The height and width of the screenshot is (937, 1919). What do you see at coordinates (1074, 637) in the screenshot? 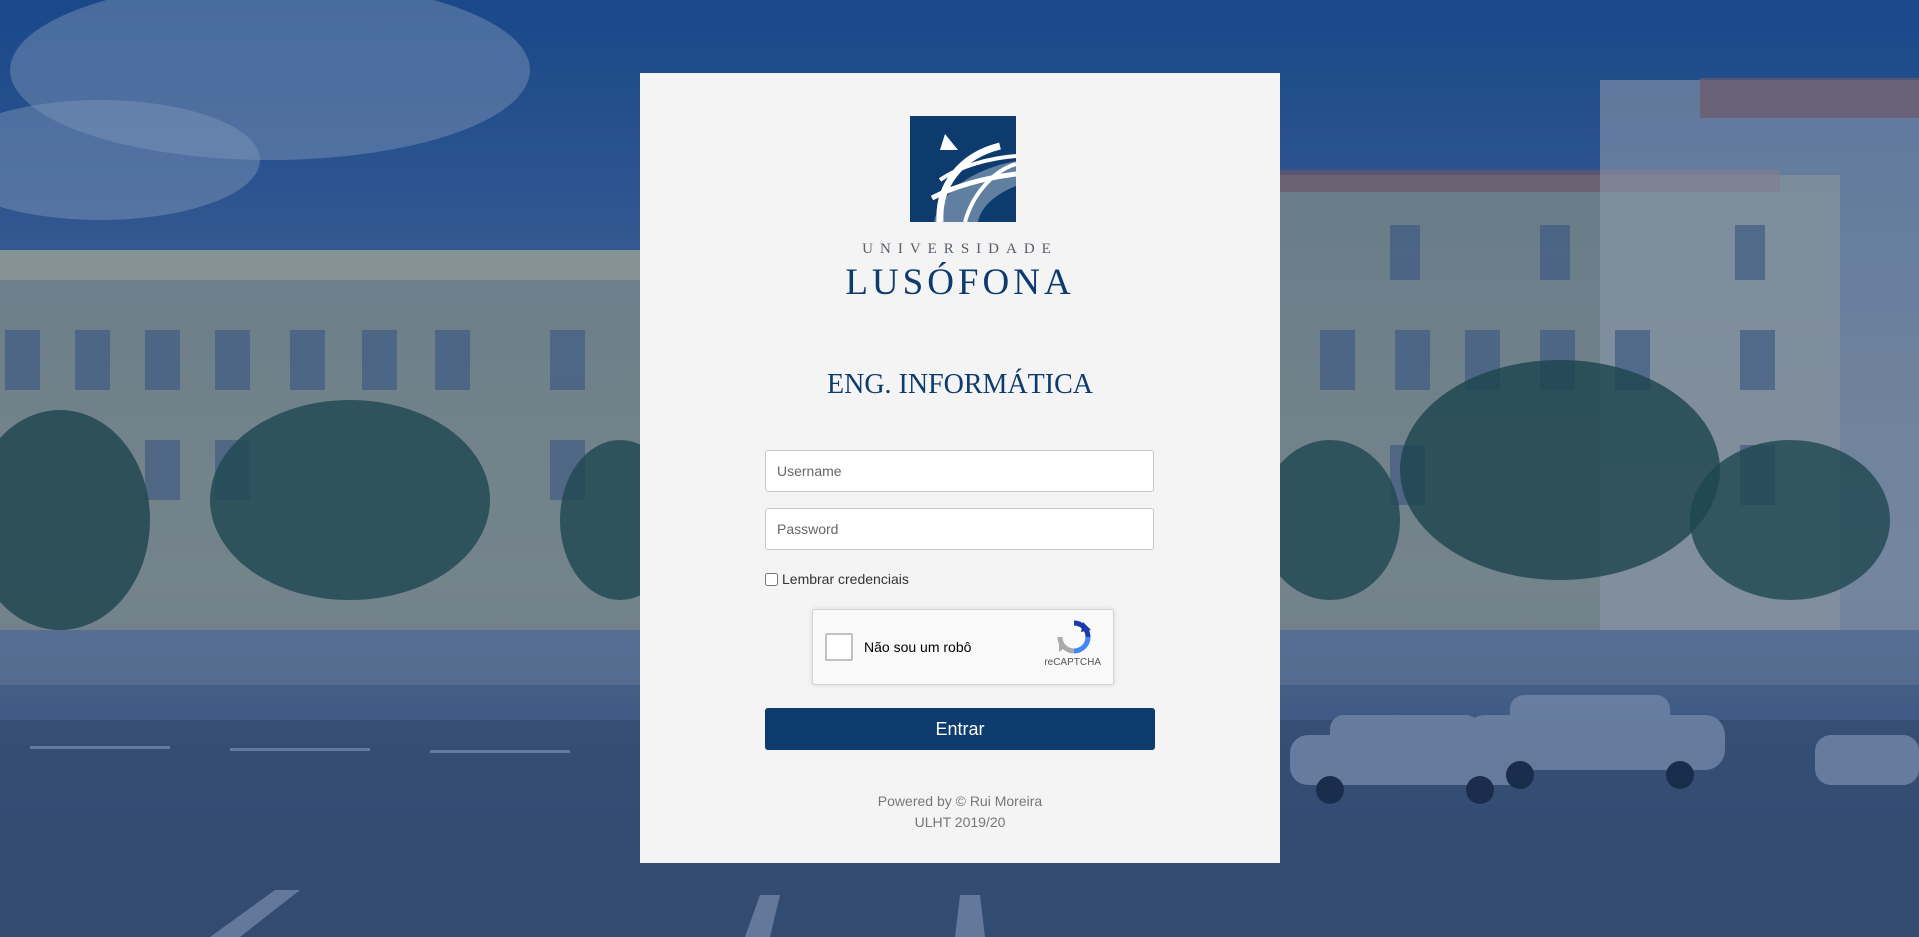
I see `recaptcha-icon` at bounding box center [1074, 637].